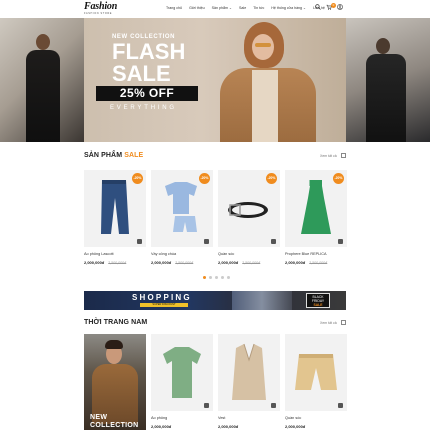 The width and height of the screenshot is (430, 430). I want to click on product-card: Áo phông 2,000,000đ, so click(182, 381).